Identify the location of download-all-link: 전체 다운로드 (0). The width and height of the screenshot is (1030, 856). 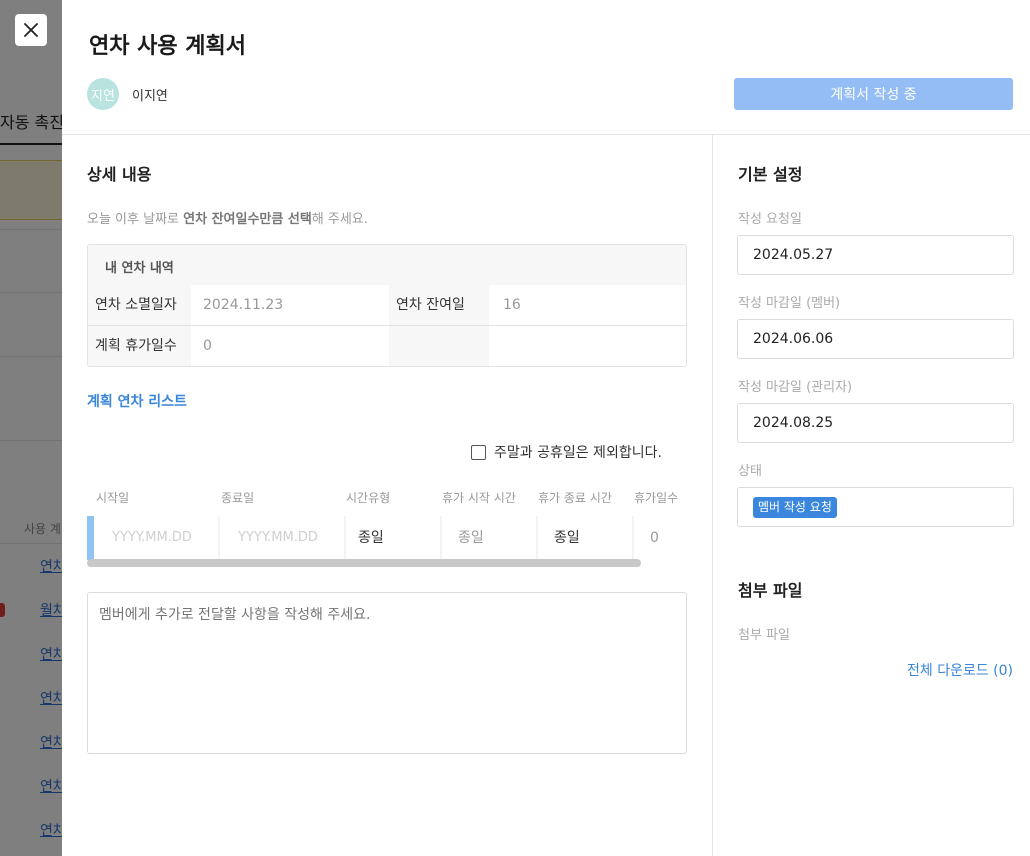
(960, 670).